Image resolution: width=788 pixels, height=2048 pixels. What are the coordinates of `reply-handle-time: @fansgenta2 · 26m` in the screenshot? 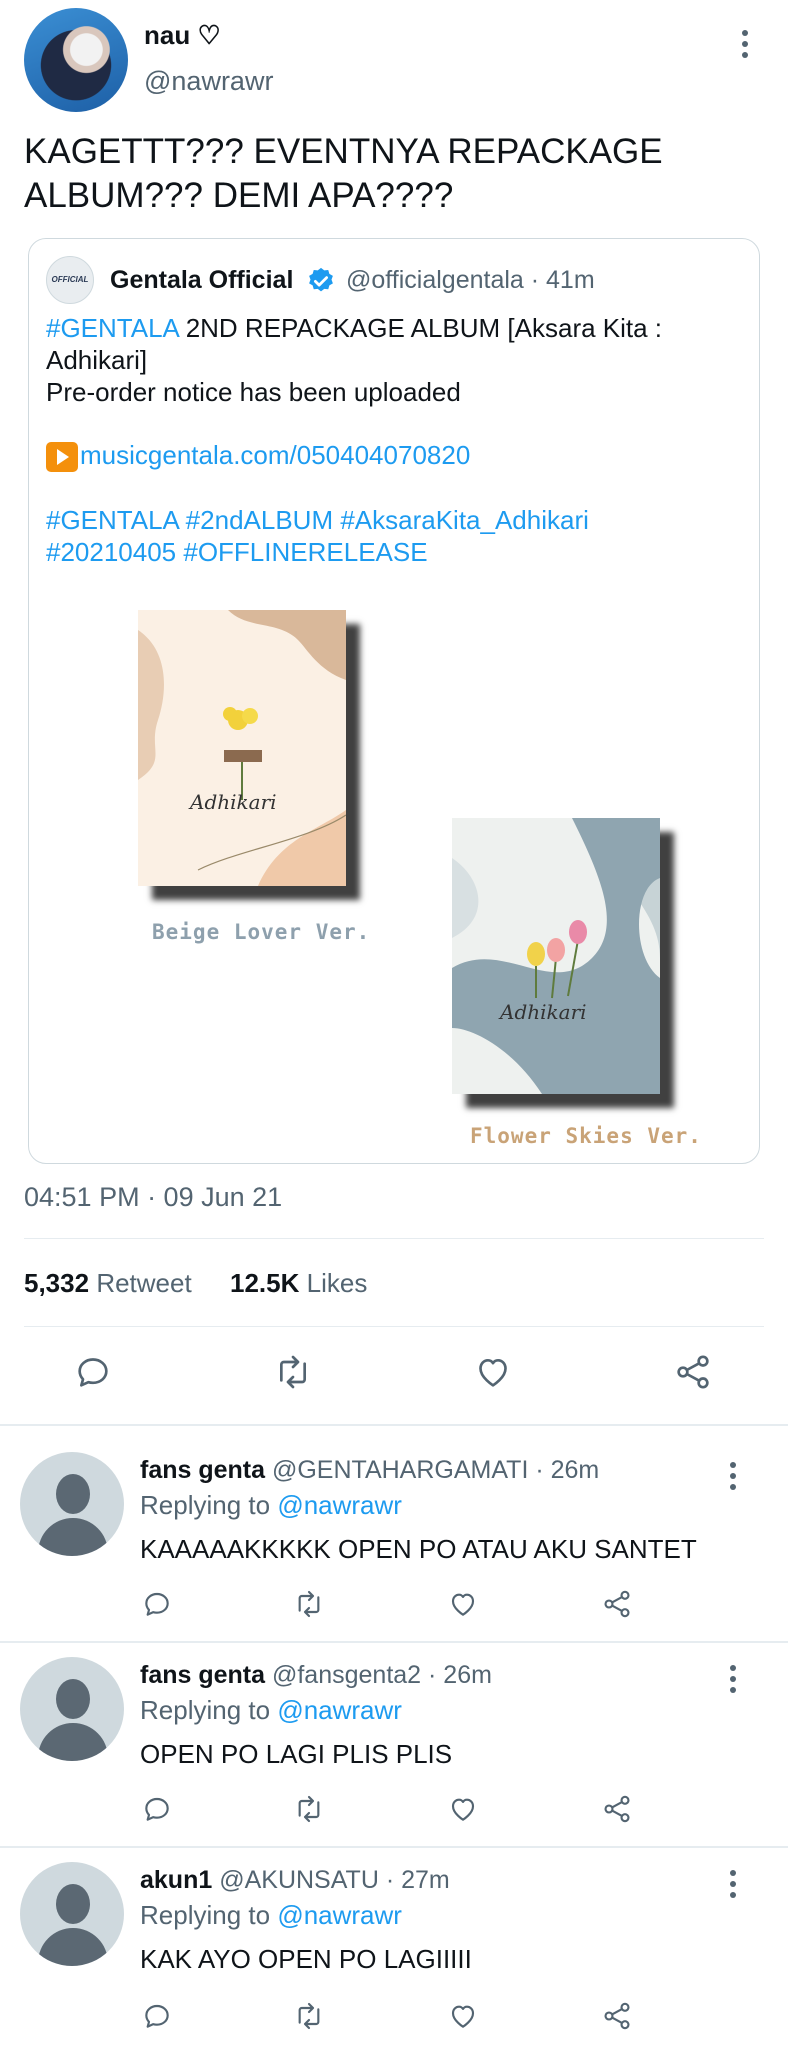 It's located at (382, 1675).